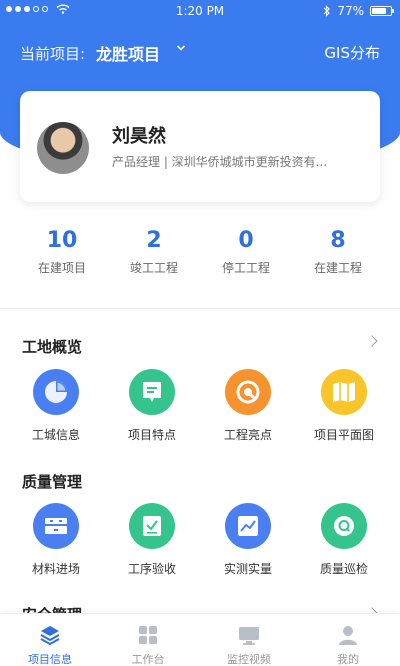  Describe the element at coordinates (152, 526) in the screenshot. I see `checklist-icon` at that location.